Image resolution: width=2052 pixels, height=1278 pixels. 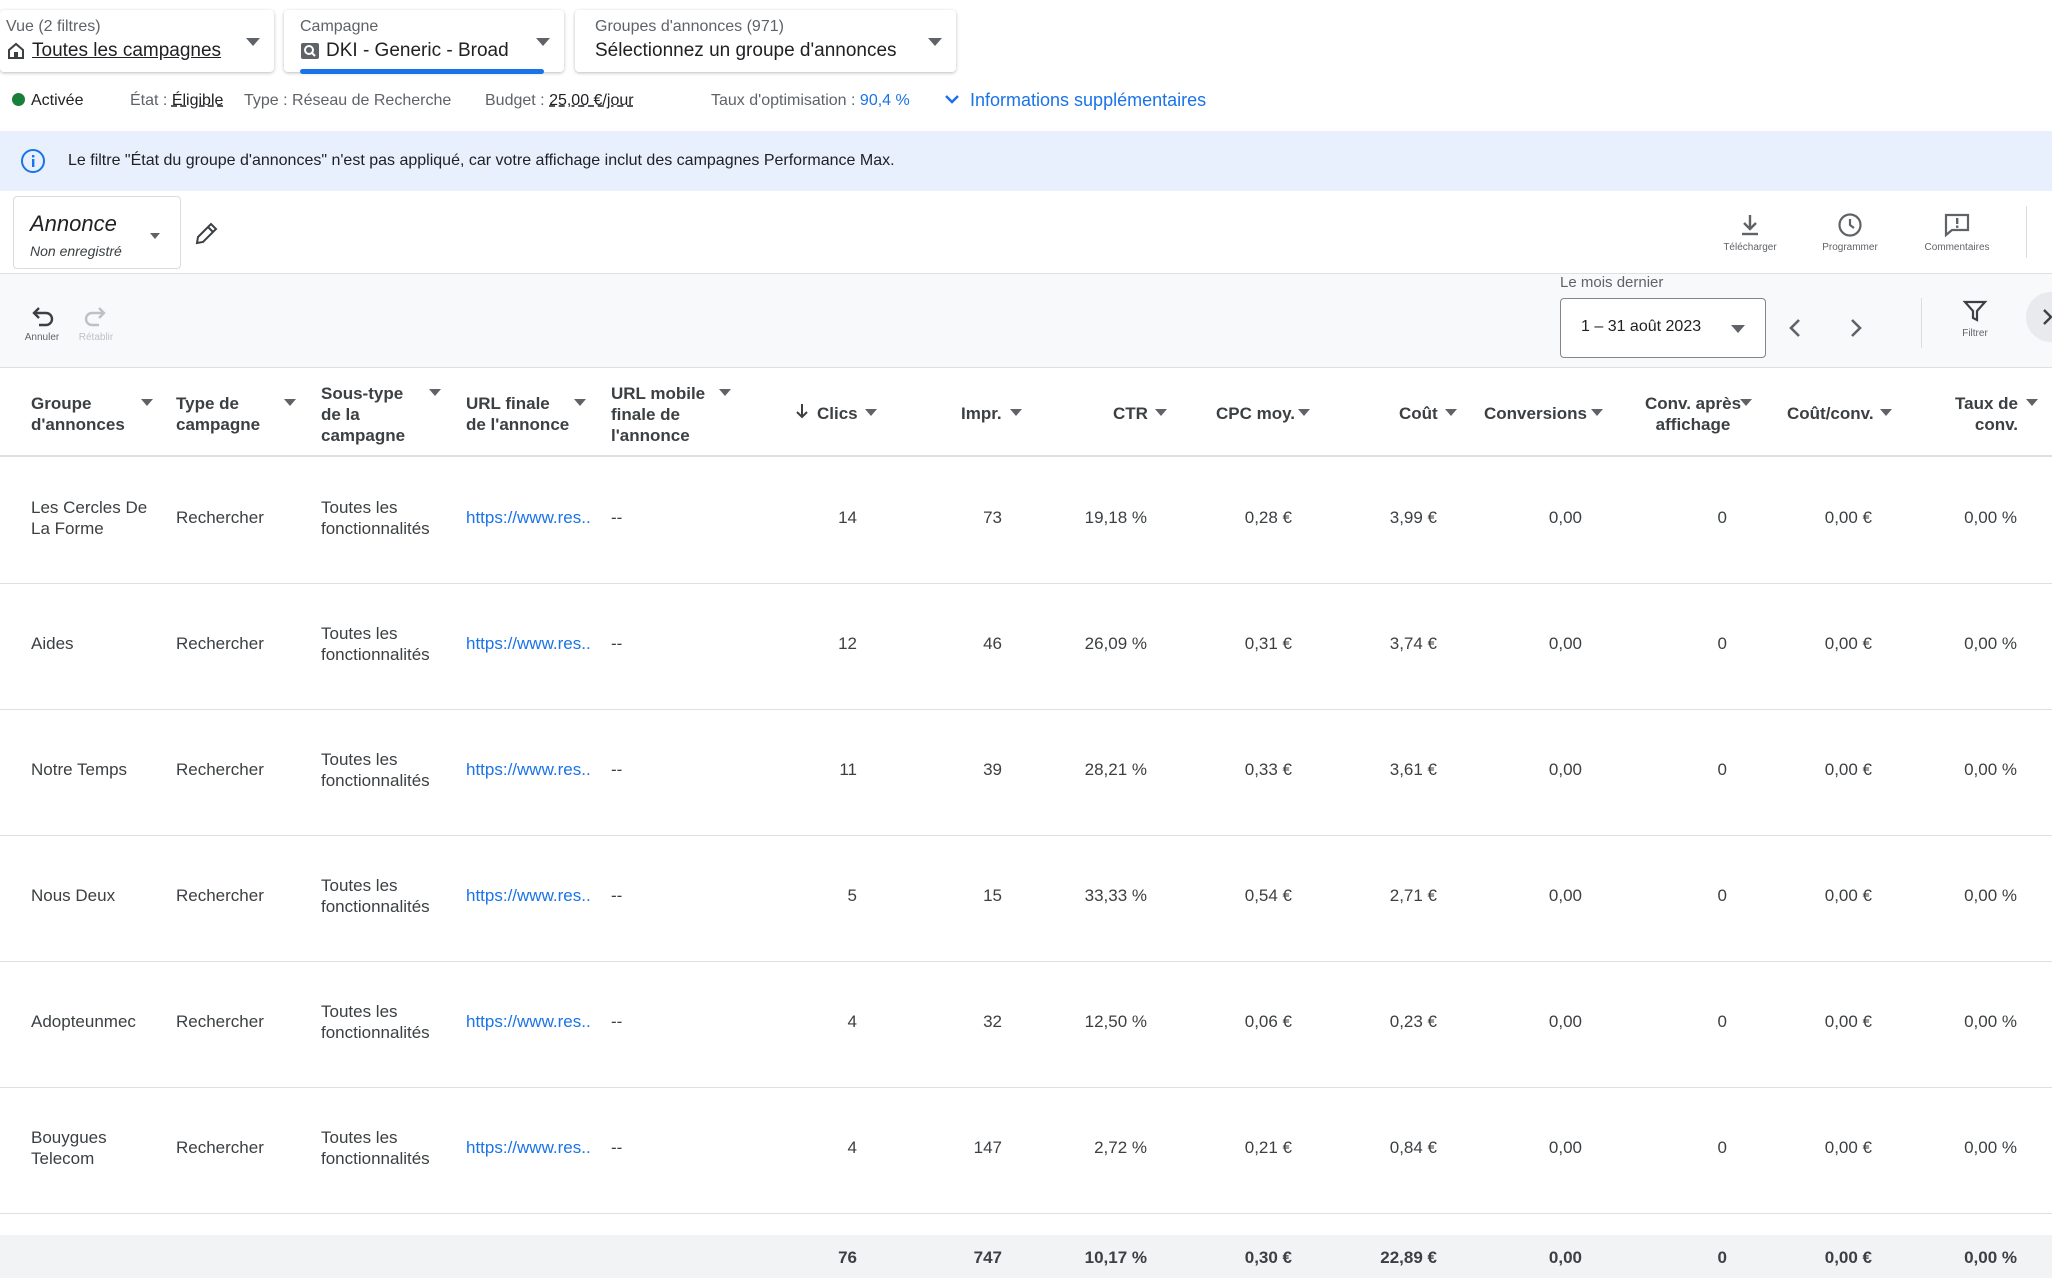 What do you see at coordinates (1957, 232) in the screenshot?
I see `comments-button: Commentaires` at bounding box center [1957, 232].